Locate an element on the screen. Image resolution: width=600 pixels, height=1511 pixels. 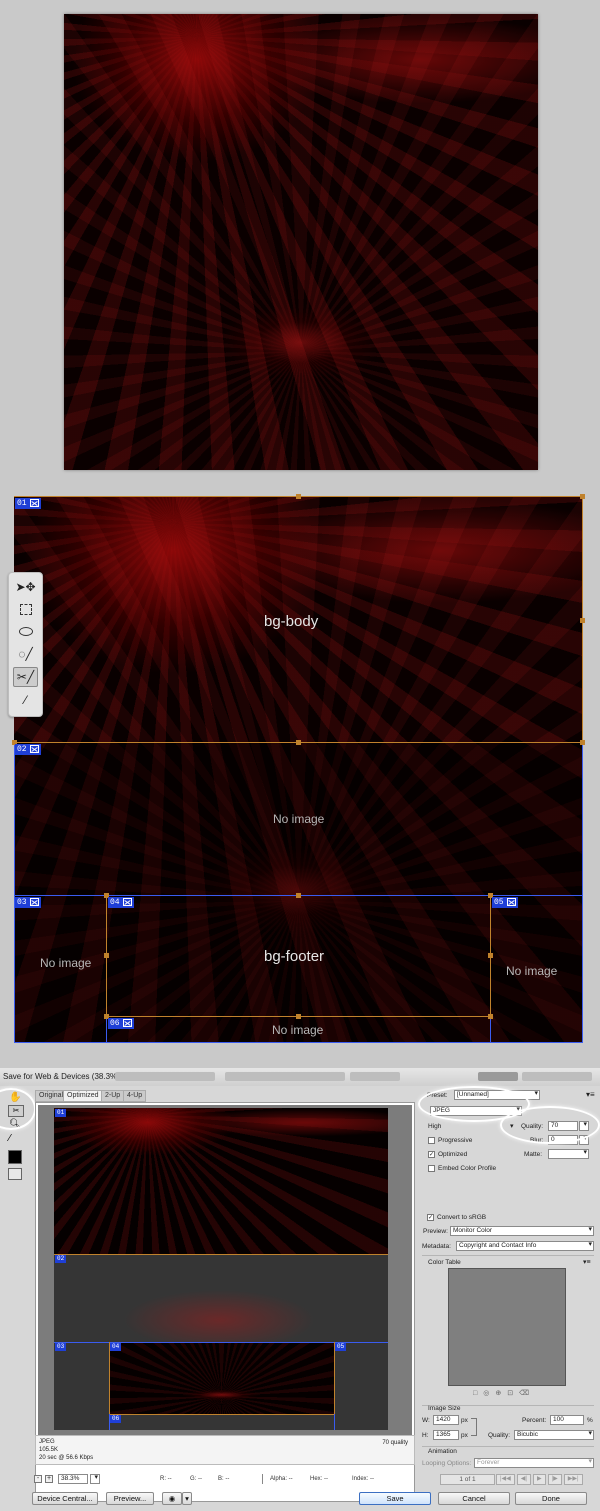
status-format: JPEG is located at coordinates (47, 1442).